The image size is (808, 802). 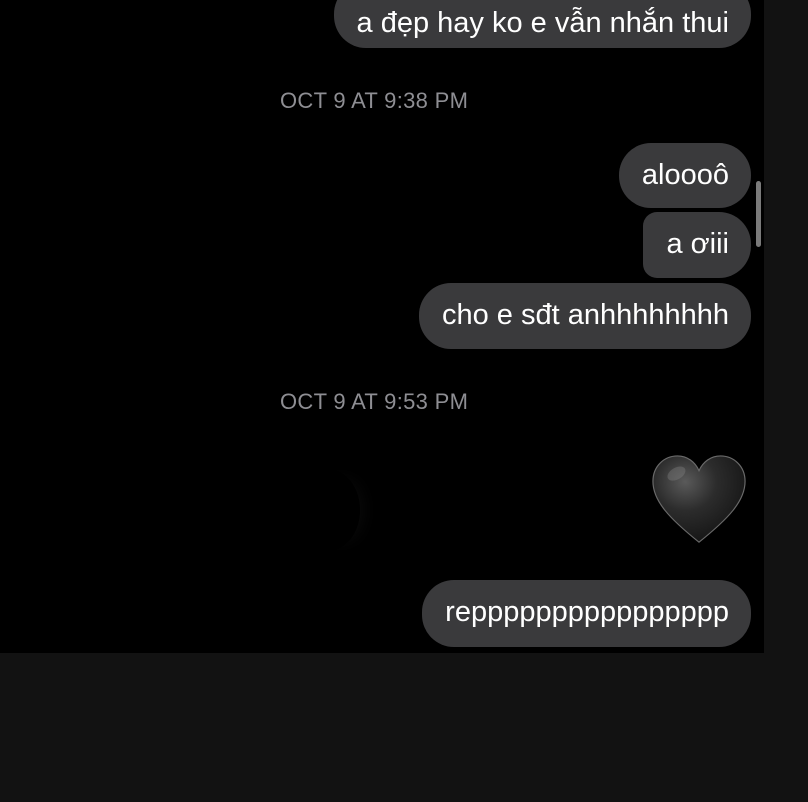 I want to click on message-bubble: cho e sđt anhhhhhhhh, so click(x=584, y=316).